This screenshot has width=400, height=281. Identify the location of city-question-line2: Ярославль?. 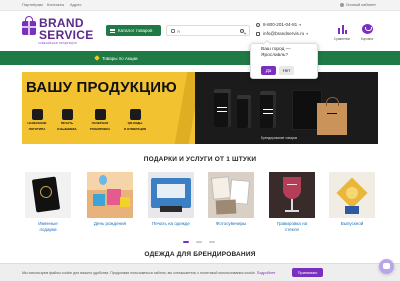
(275, 55).